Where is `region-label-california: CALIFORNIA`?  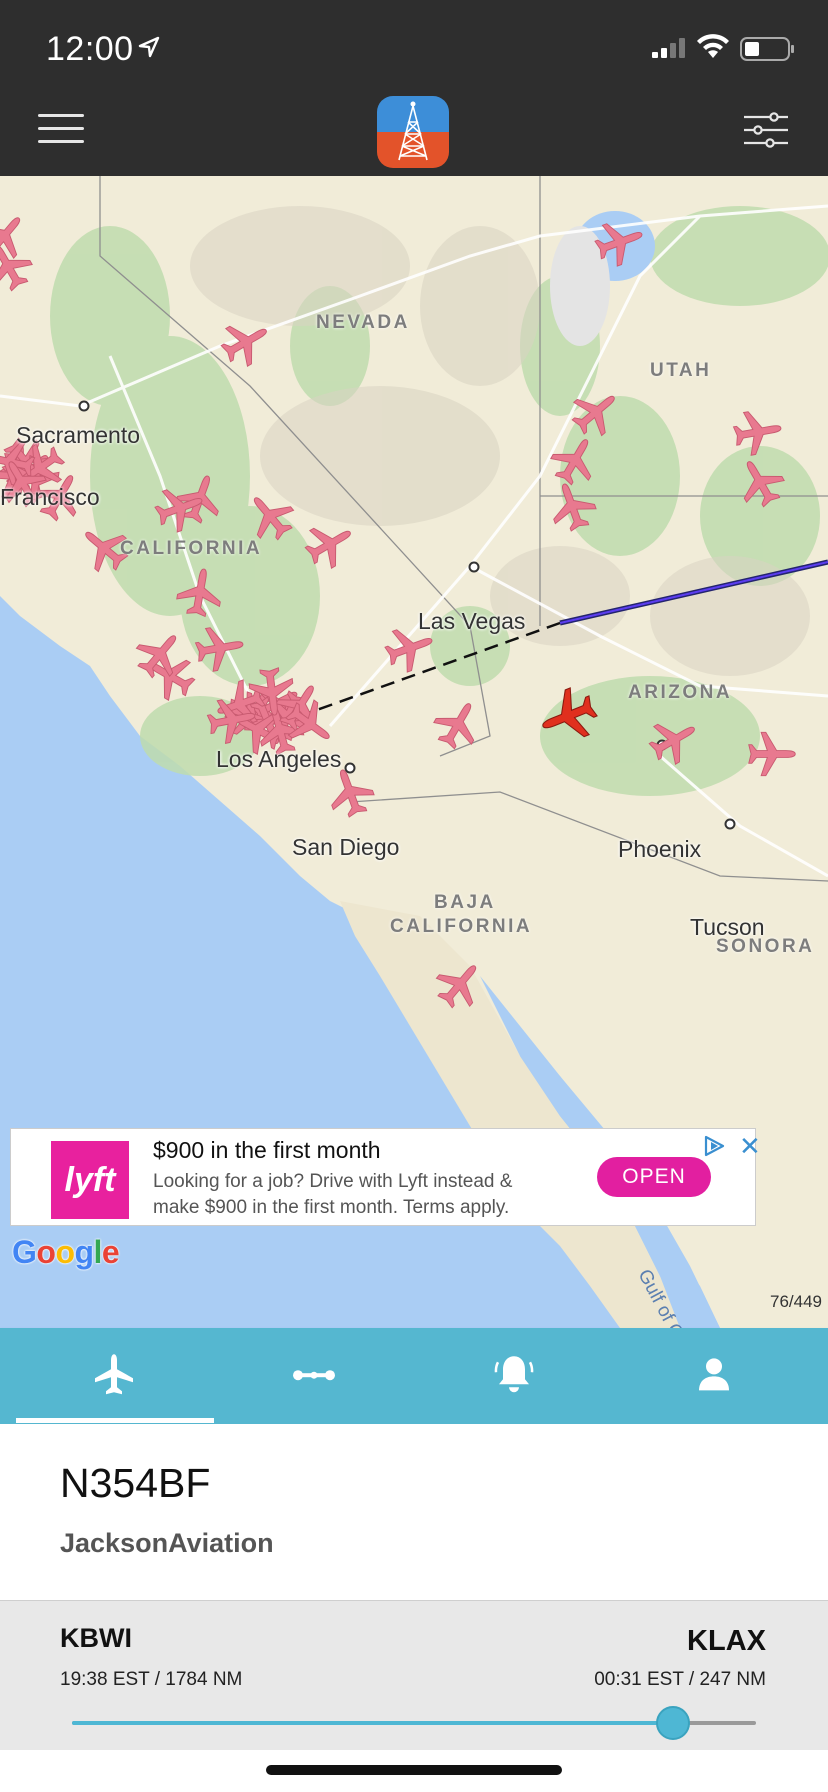
region-label-california: CALIFORNIA is located at coordinates (191, 548).